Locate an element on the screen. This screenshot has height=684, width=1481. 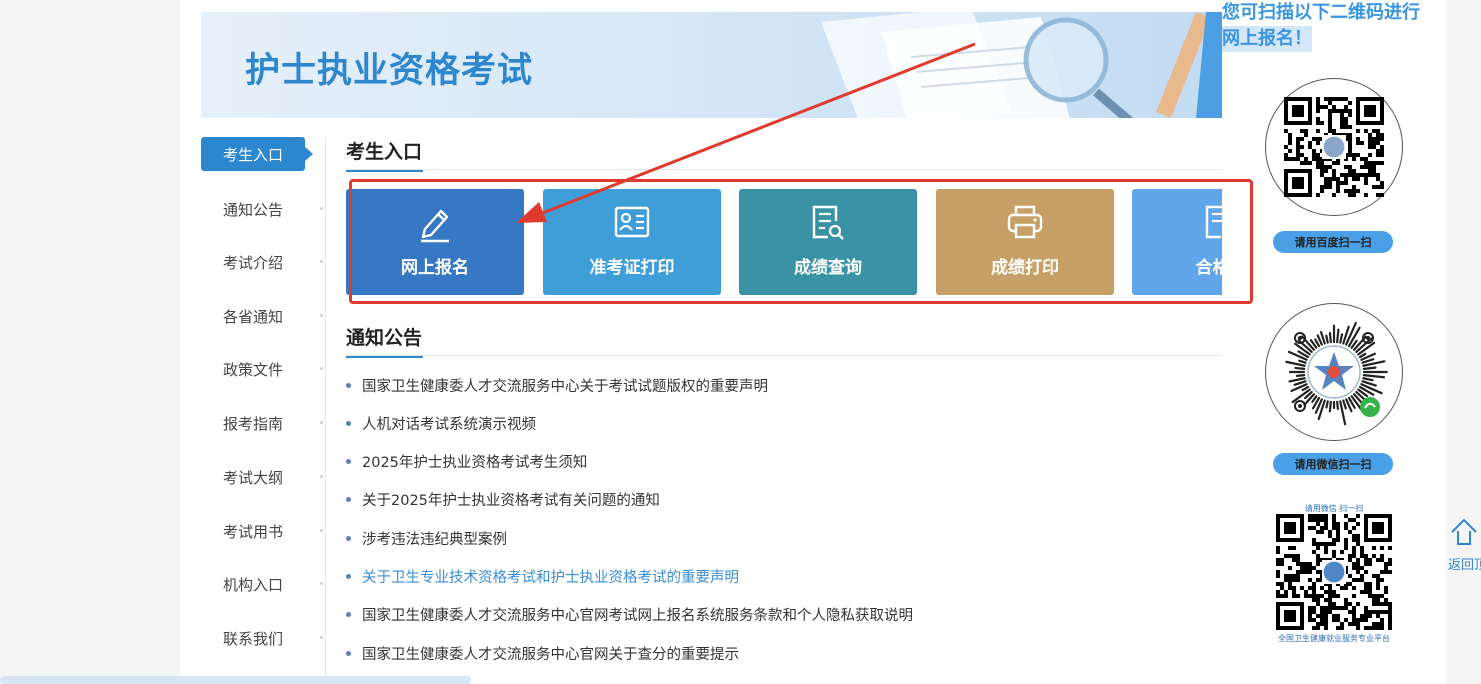
notice-list-item: 2025年护士执业资格考试考生须知 is located at coordinates (466, 462).